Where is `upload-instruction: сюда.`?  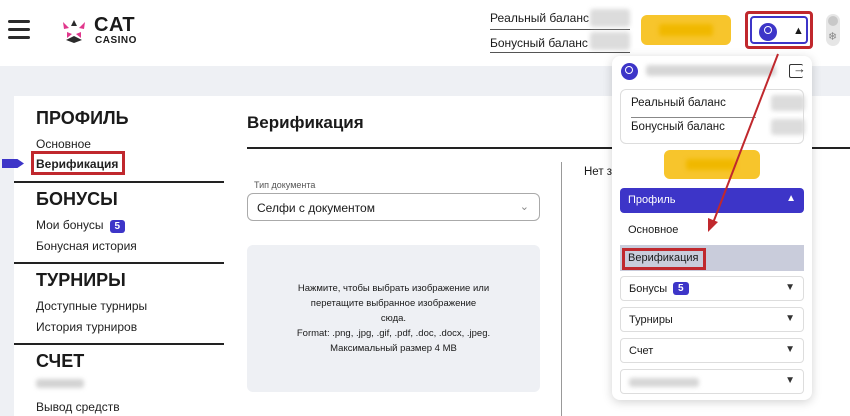
upload-instruction: сюда. is located at coordinates (393, 318).